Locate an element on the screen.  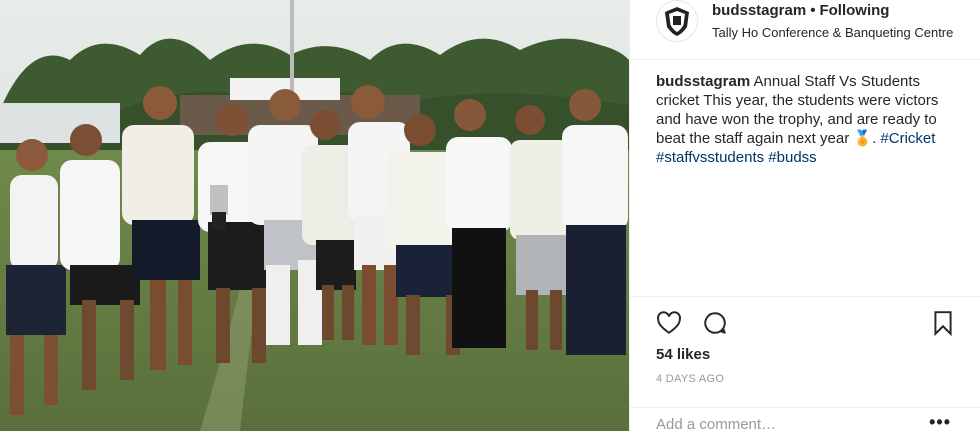
hashtag-cricket: #Cricket is located at coordinates (907, 138).